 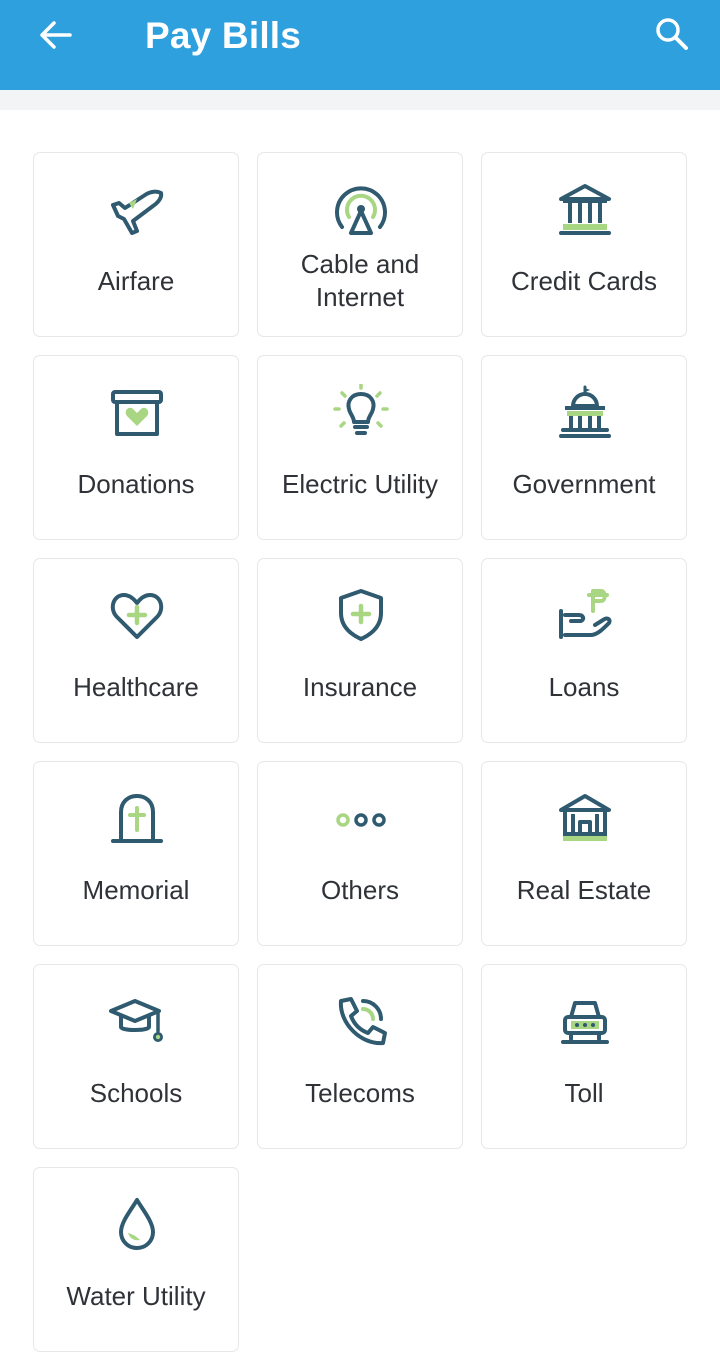 What do you see at coordinates (584, 890) in the screenshot?
I see `category-label: Real Estate` at bounding box center [584, 890].